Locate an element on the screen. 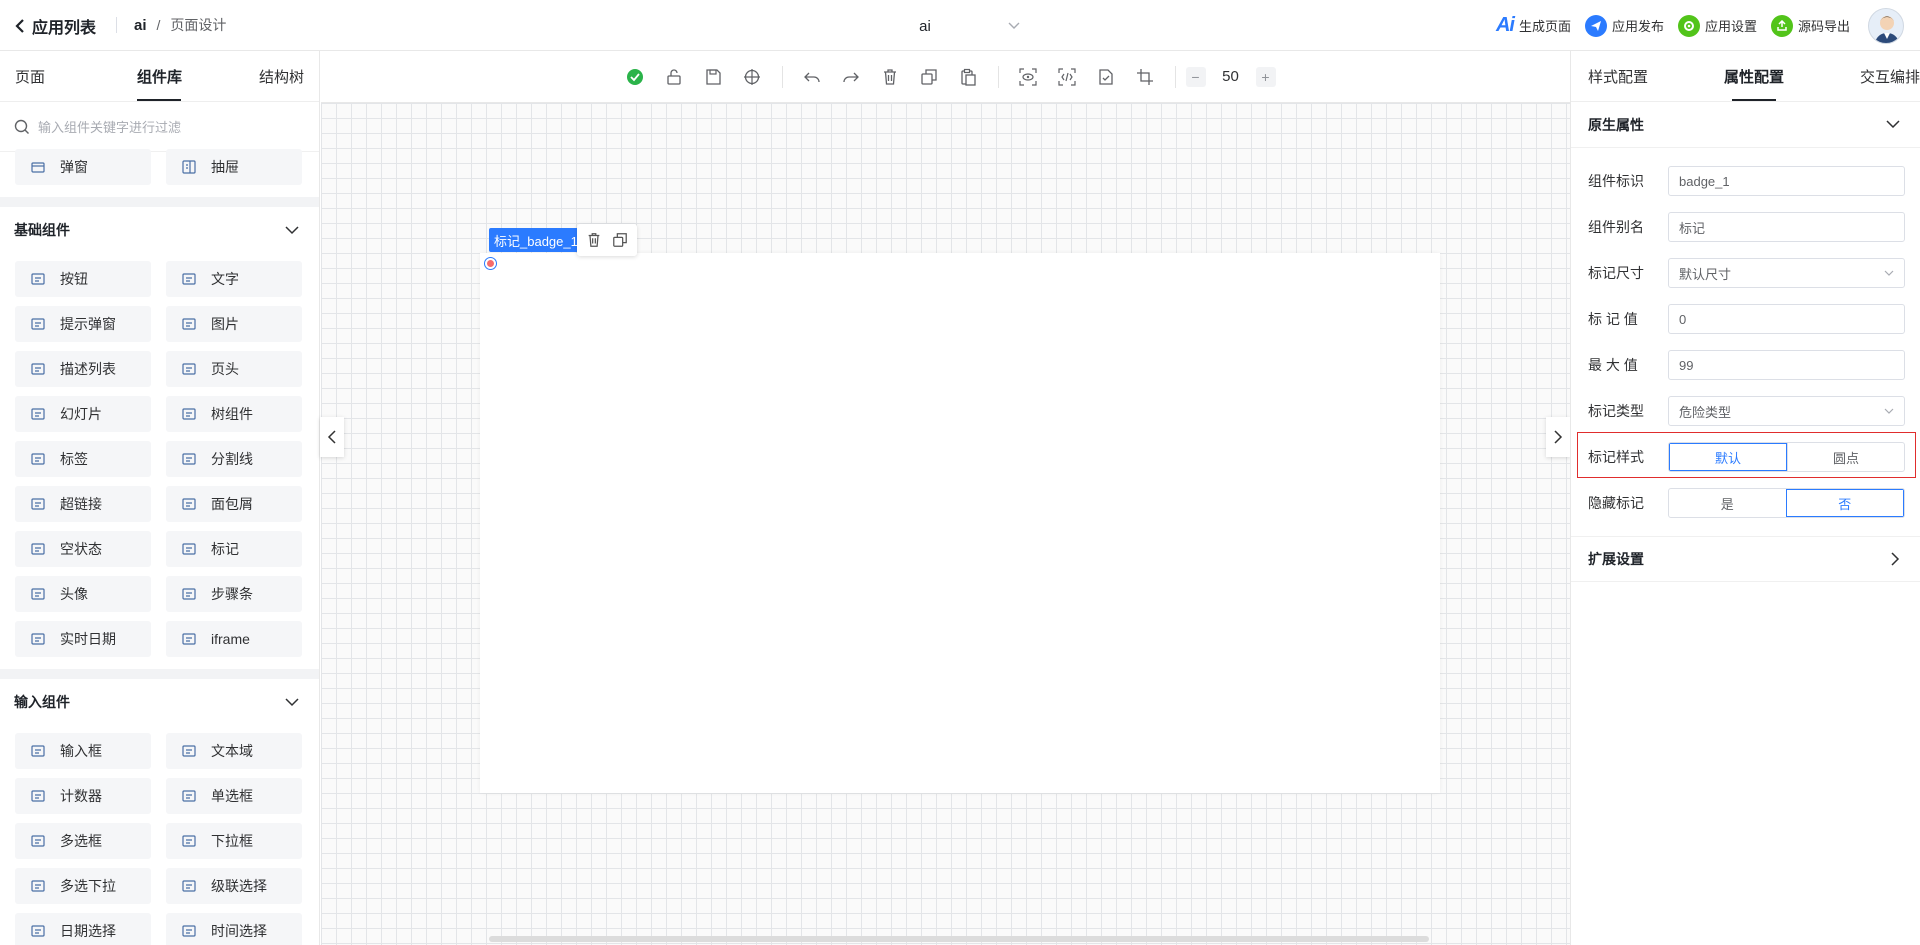 This screenshot has height=945, width=1920. component-tile: 计数器 is located at coordinates (83, 796).